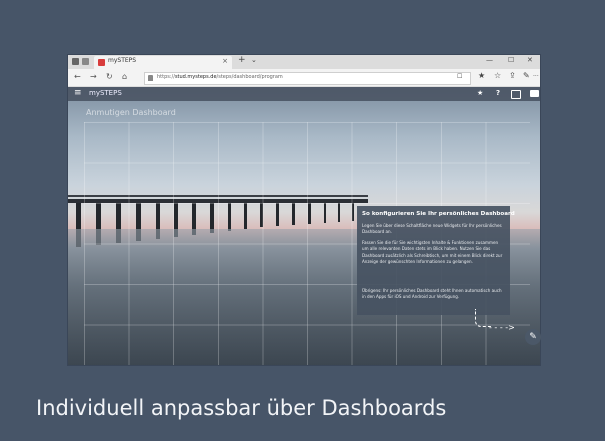 The image size is (605, 441). Describe the element at coordinates (131, 112) in the screenshot. I see `dashboard-greeting: Anmutigen Dashboard` at that location.